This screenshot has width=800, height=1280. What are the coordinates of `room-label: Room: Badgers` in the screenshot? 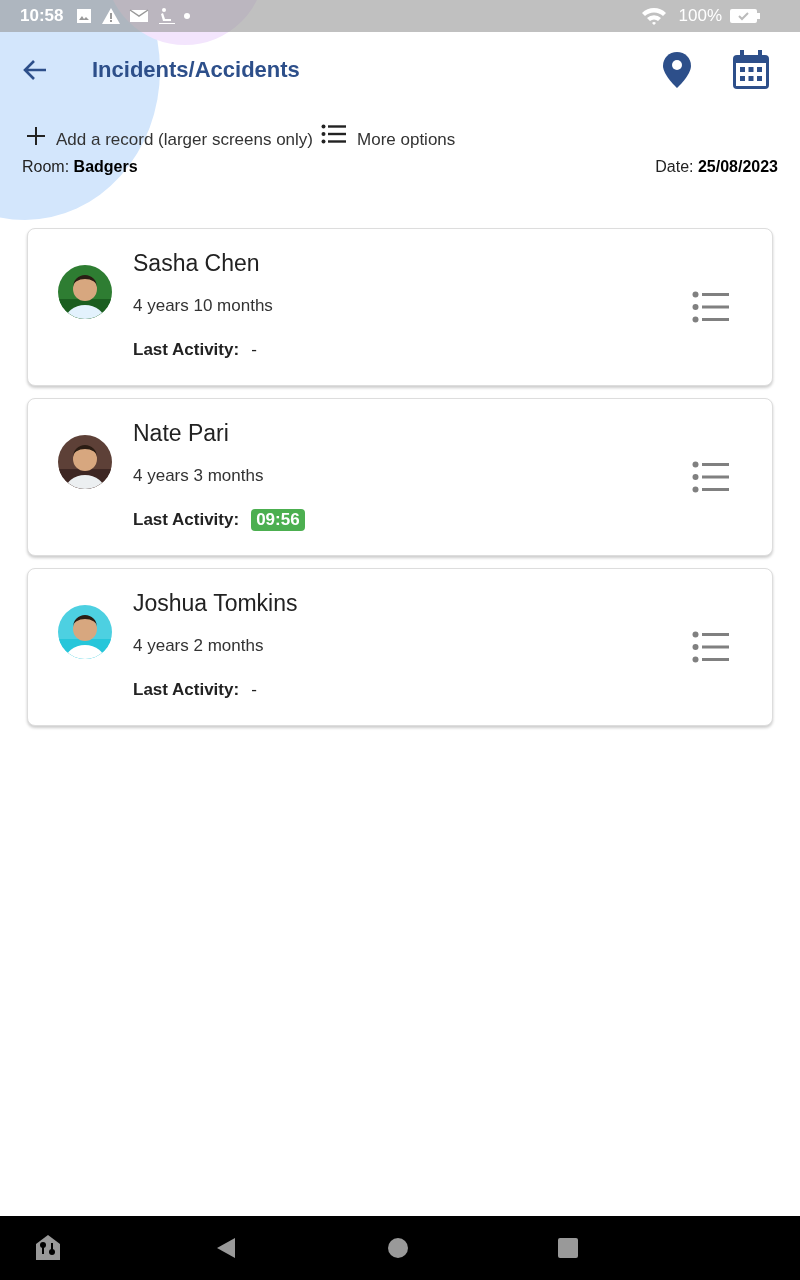 It's located at (80, 167).